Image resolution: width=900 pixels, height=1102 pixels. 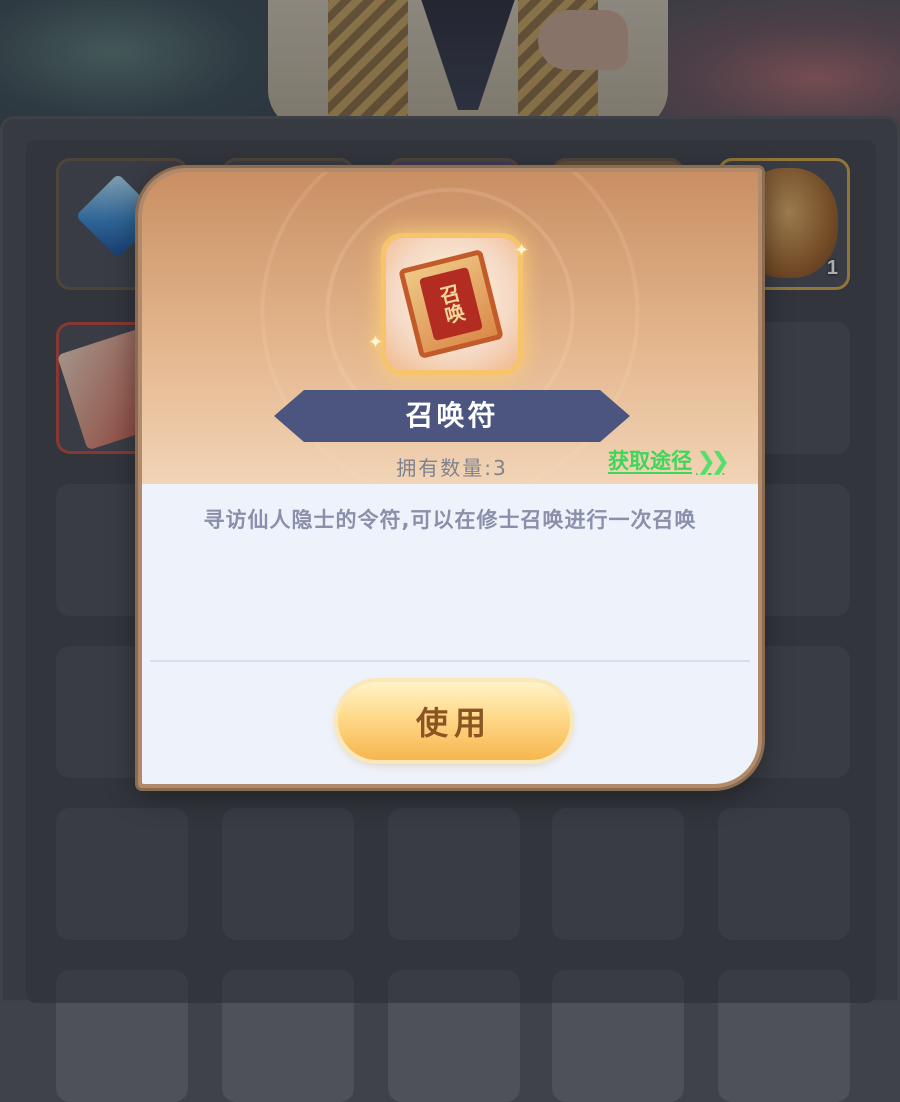 I want to click on obtain-method-link: 获取途径 ❯❯, so click(x=681, y=461).